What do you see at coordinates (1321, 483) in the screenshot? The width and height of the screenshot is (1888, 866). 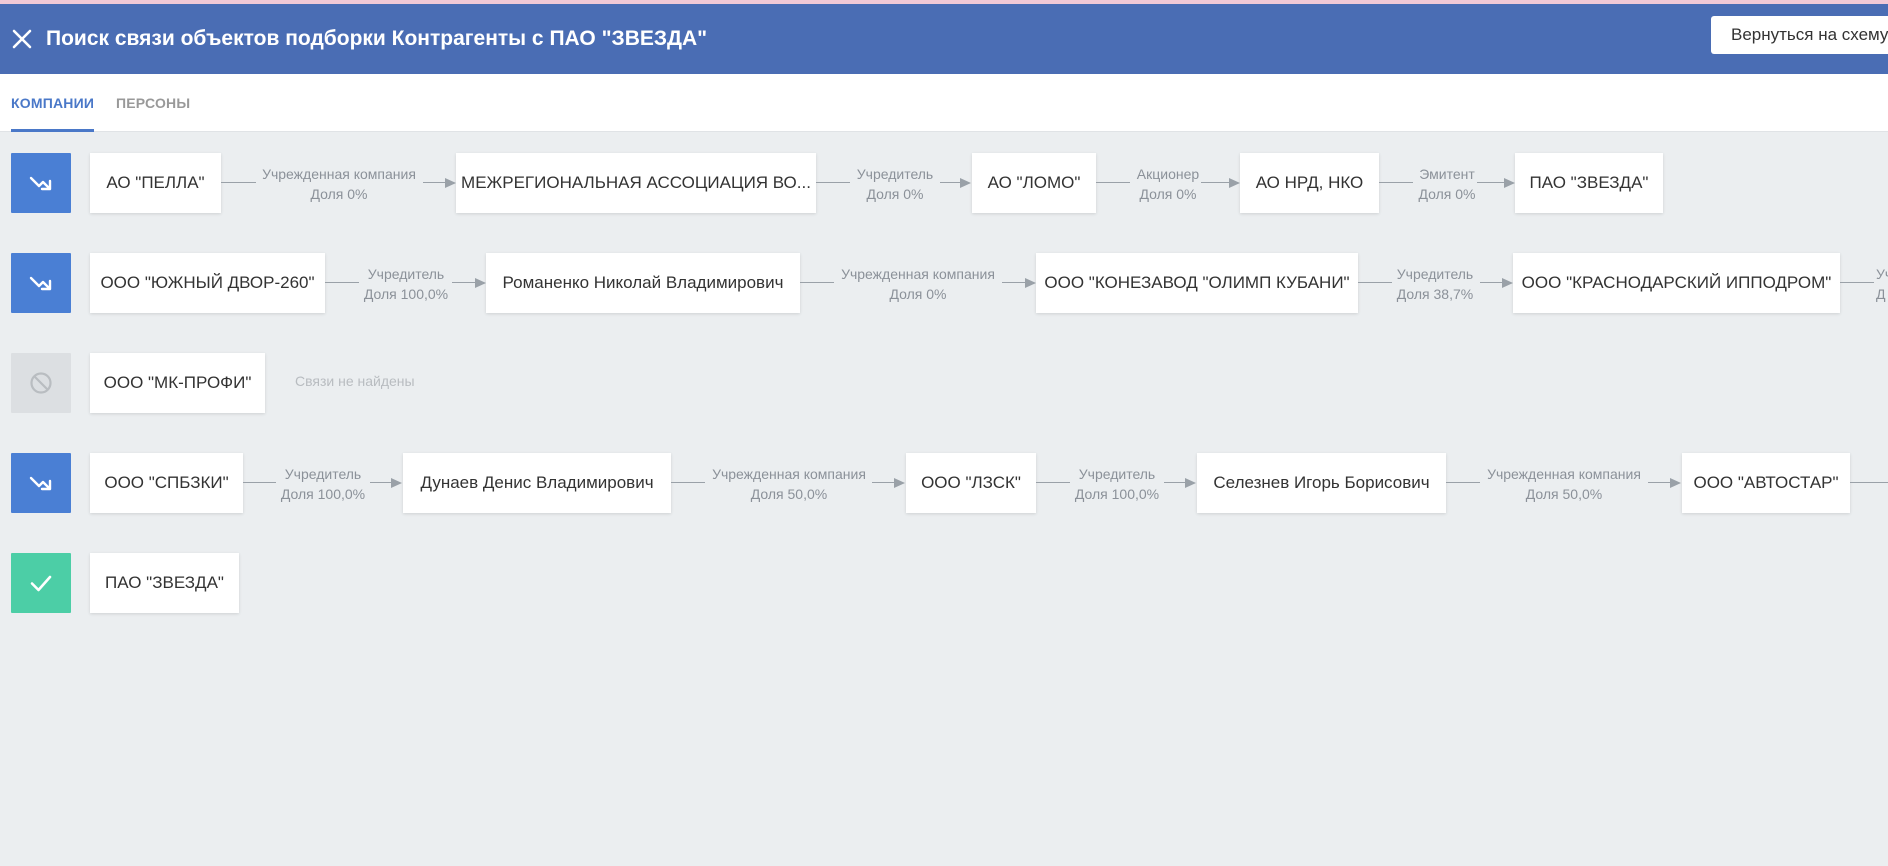 I see `person-node: Селезнев Игорь Борисович` at bounding box center [1321, 483].